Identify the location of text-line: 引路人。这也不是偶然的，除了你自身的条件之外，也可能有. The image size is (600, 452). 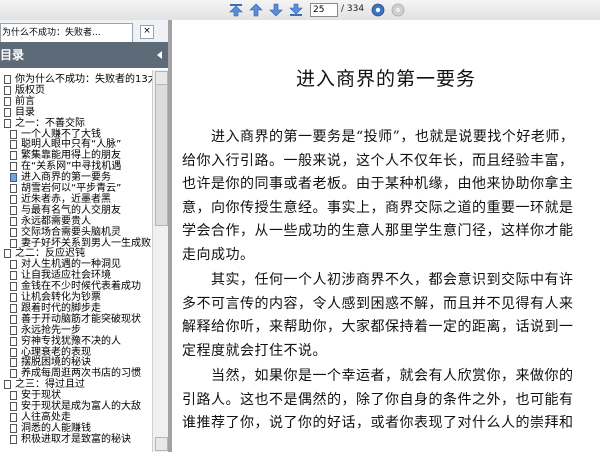
(378, 399).